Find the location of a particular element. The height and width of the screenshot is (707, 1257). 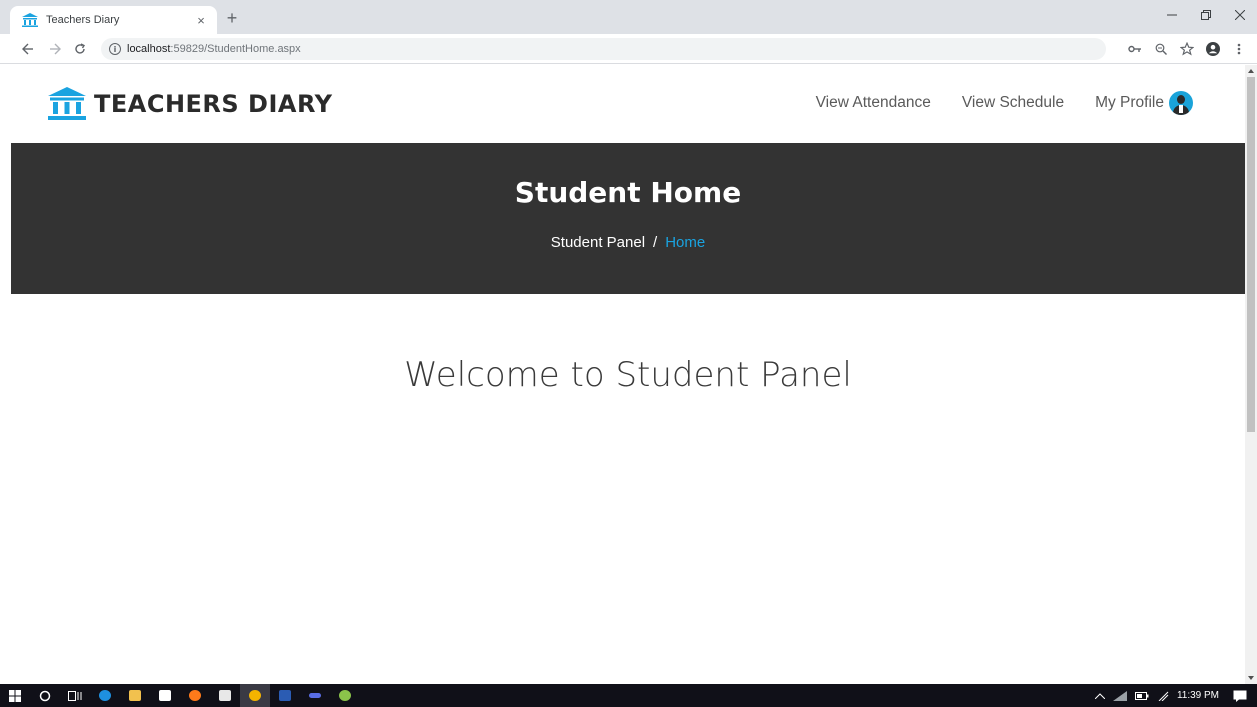

taskbar-chrome is located at coordinates (255, 695).